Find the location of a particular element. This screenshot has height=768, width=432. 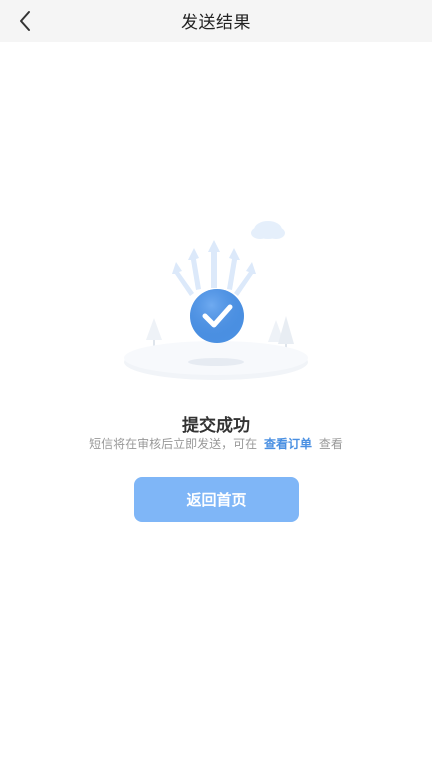

view-orders-link: 查看订单 is located at coordinates (288, 444).